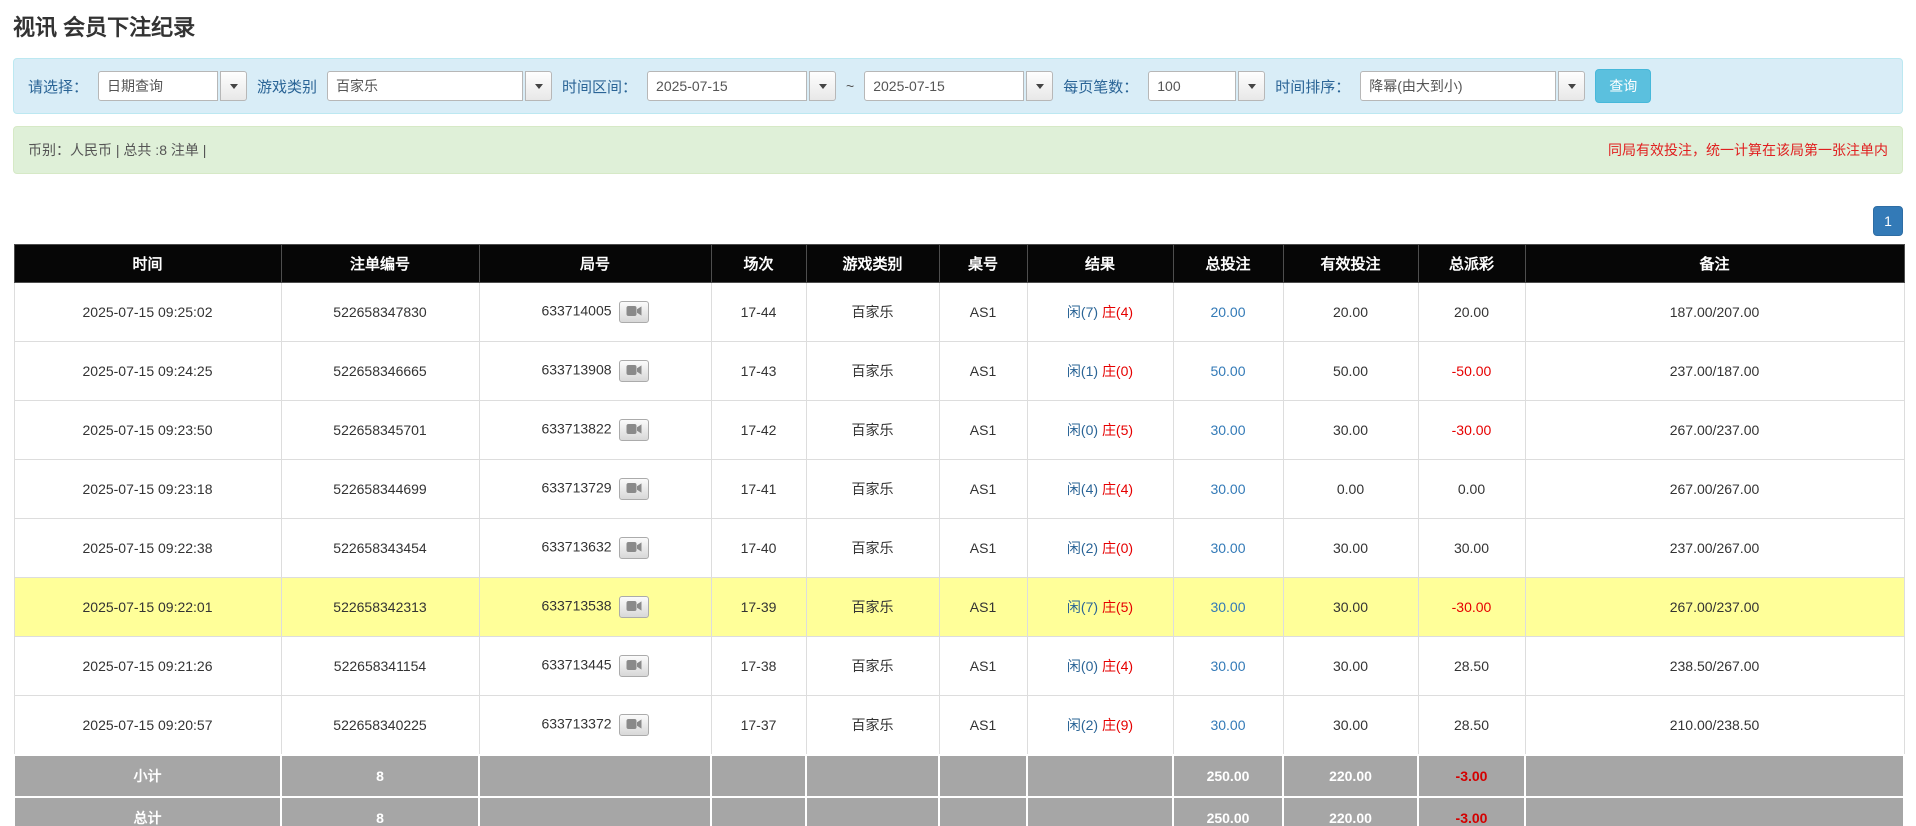 The height and width of the screenshot is (826, 1916). I want to click on date-from-dropdown-button, so click(823, 86).